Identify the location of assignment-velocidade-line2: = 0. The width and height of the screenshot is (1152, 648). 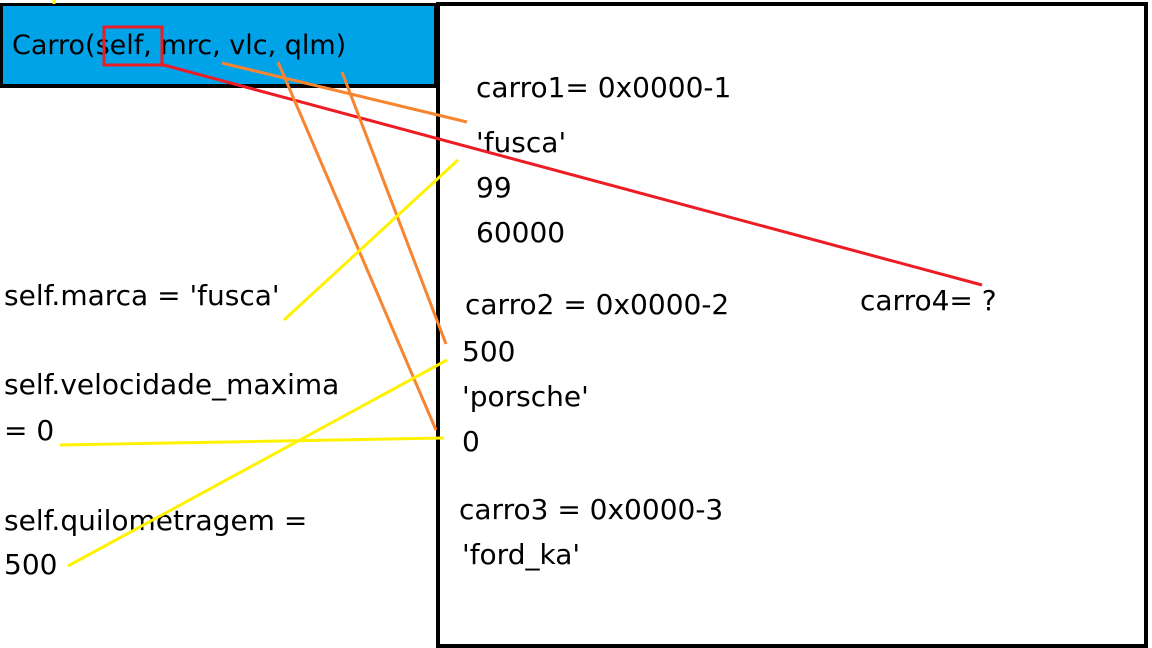
(29, 430).